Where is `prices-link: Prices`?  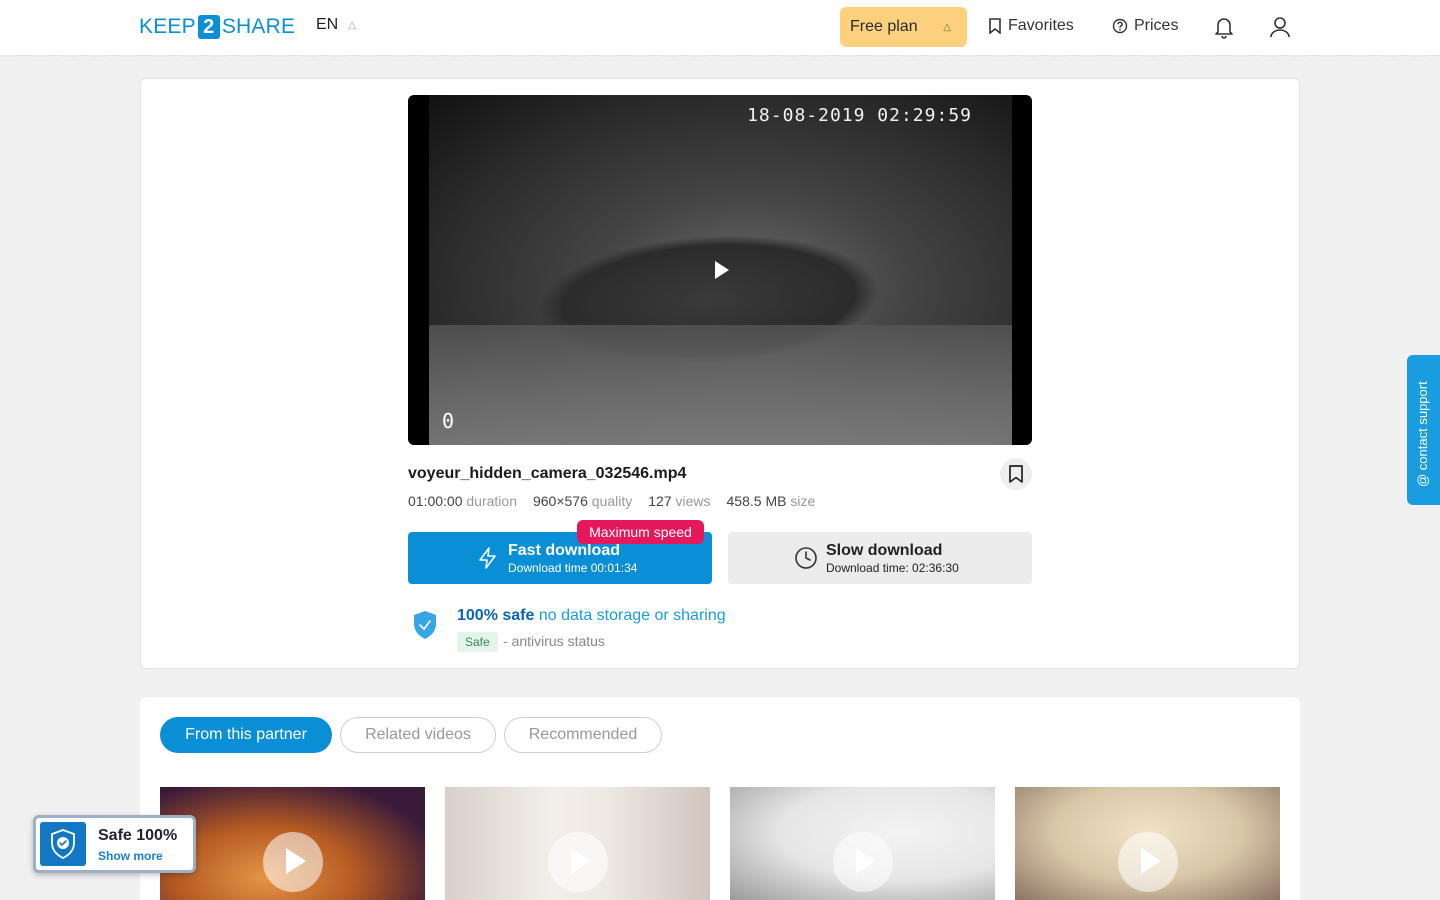 prices-link: Prices is located at coordinates (1145, 26).